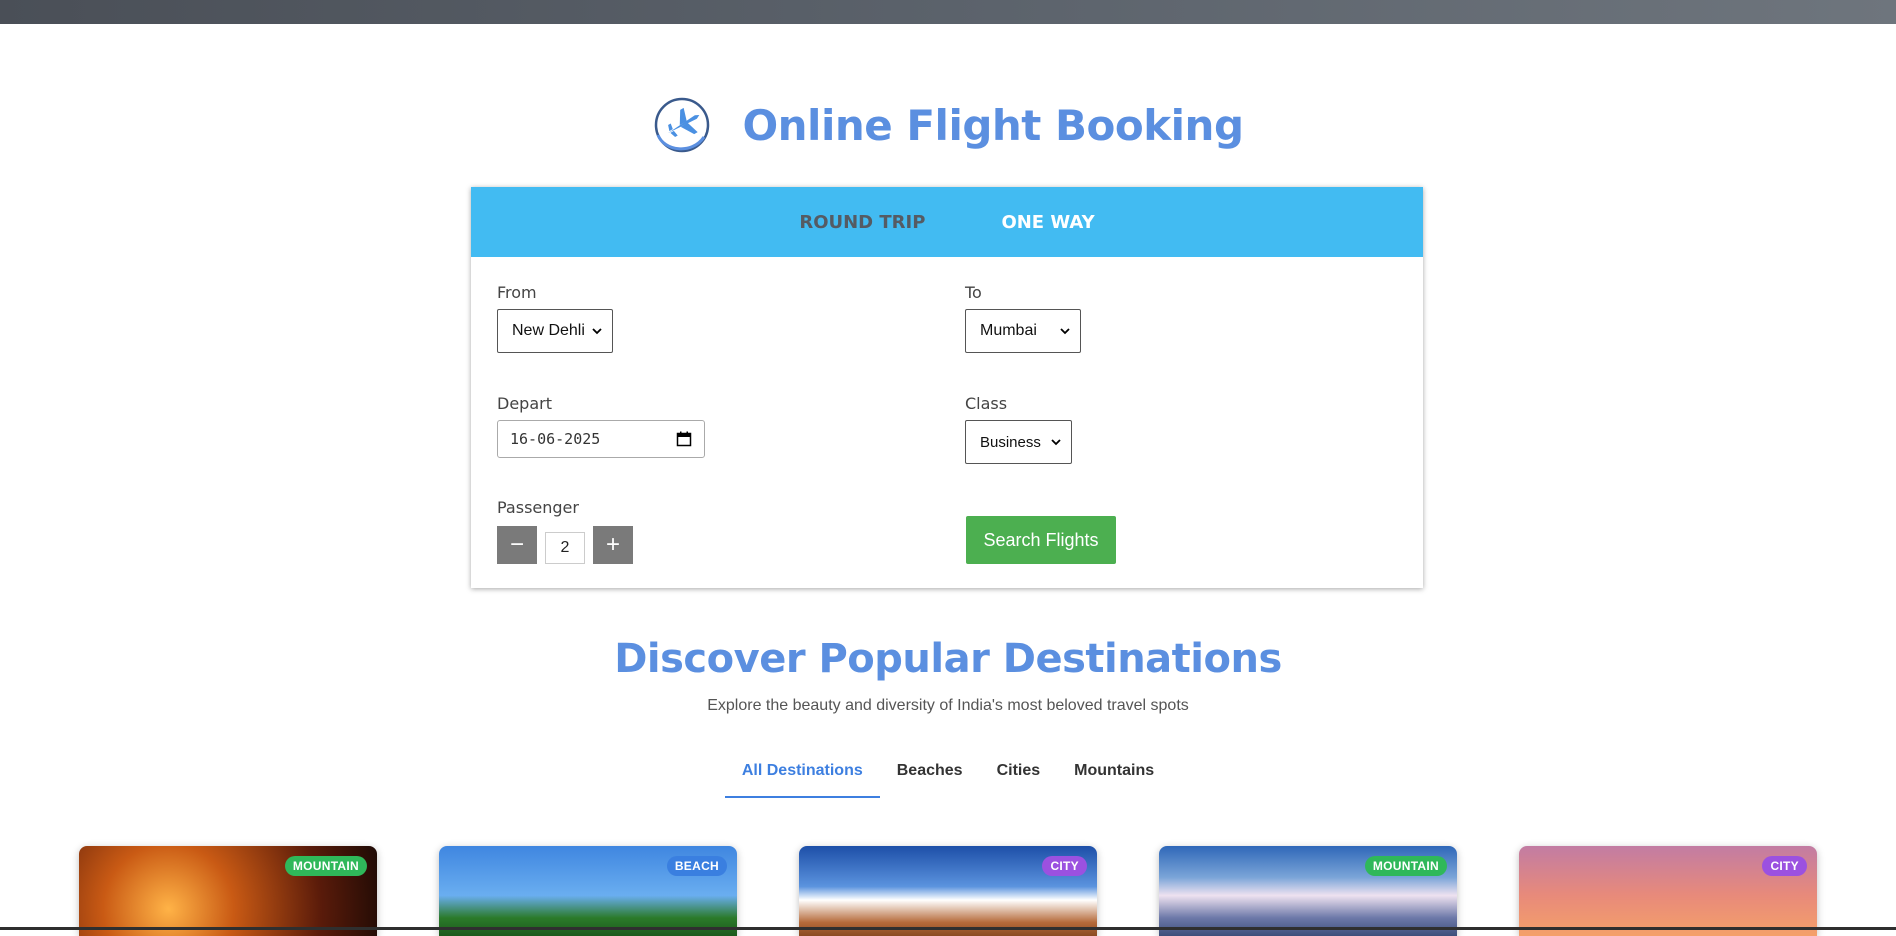  I want to click on filter-mountains: Mountains, so click(1114, 778).